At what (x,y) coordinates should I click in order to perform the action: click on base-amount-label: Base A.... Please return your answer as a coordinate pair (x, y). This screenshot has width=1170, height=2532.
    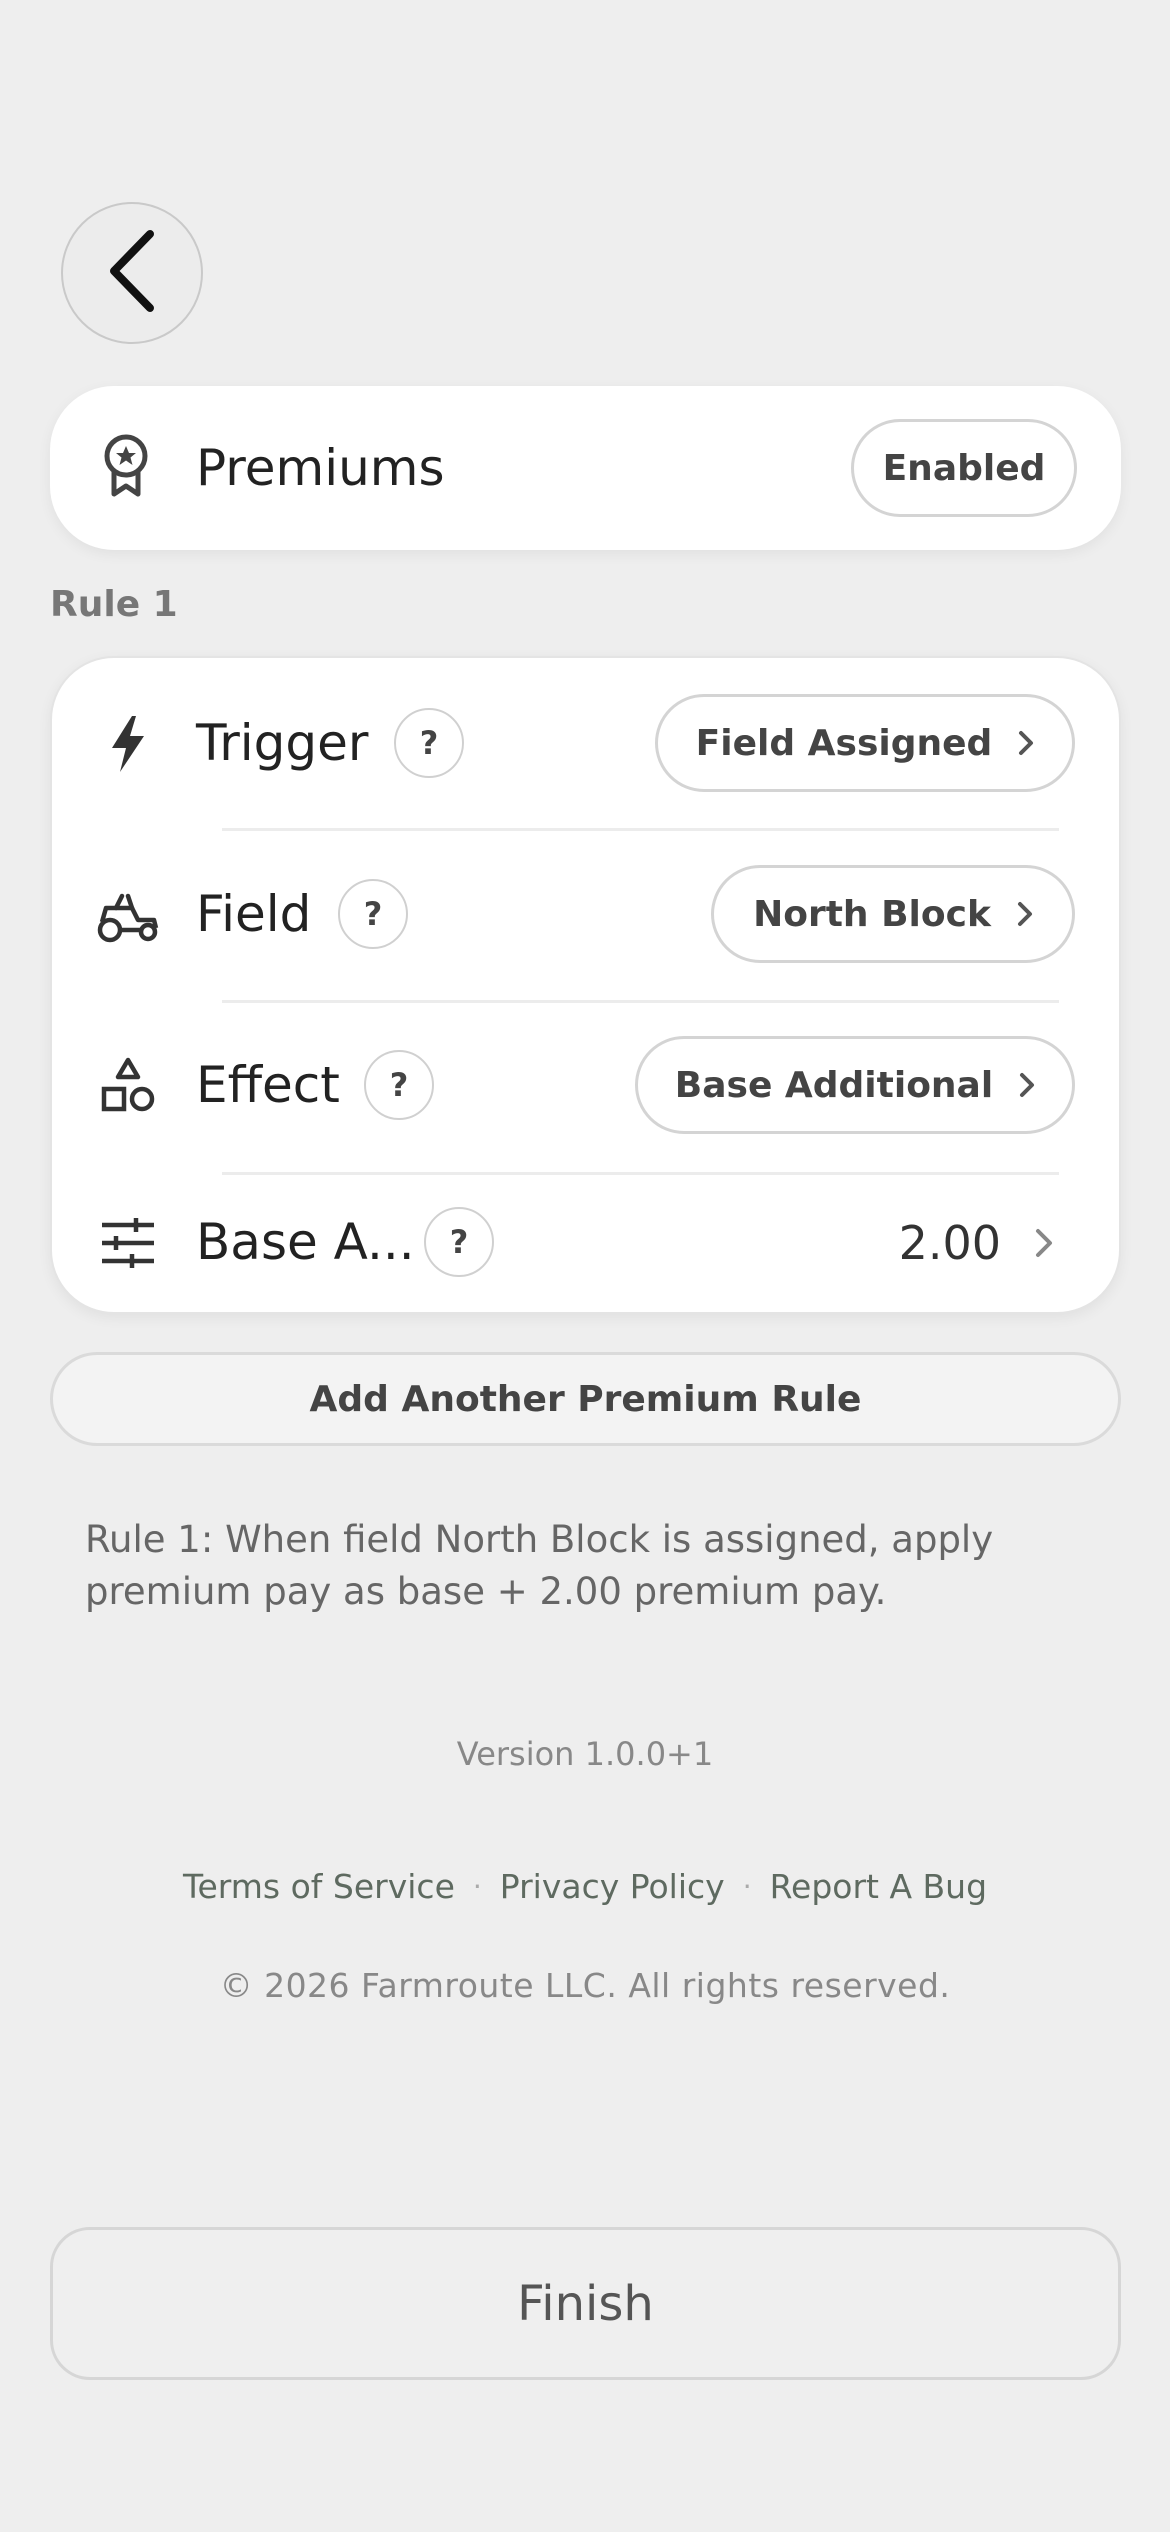
    Looking at the image, I should click on (305, 1242).